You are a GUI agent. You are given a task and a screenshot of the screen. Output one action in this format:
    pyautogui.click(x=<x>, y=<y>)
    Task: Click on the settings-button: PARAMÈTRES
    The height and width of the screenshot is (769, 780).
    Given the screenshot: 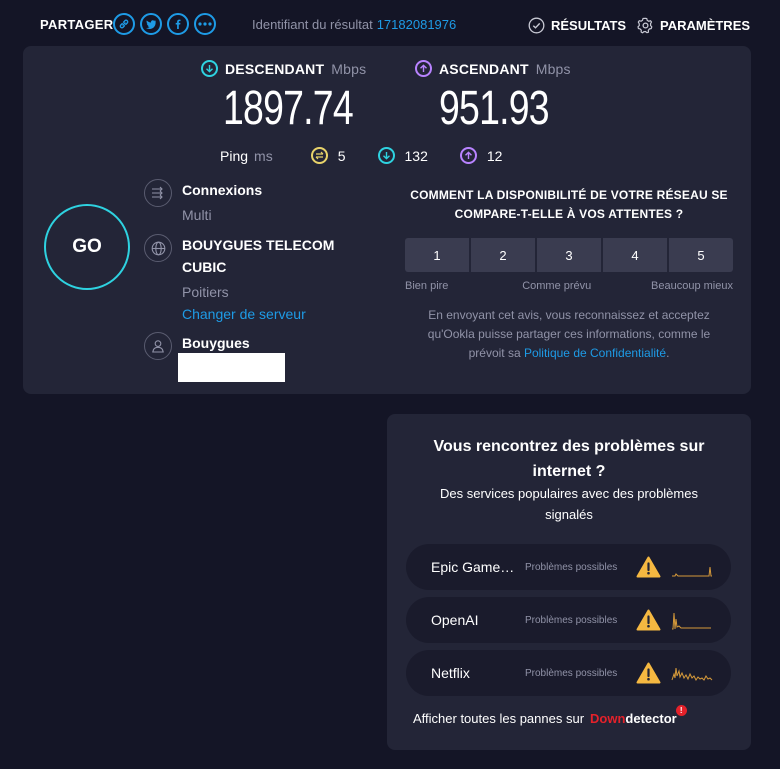 What is the action you would take?
    pyautogui.click(x=693, y=25)
    